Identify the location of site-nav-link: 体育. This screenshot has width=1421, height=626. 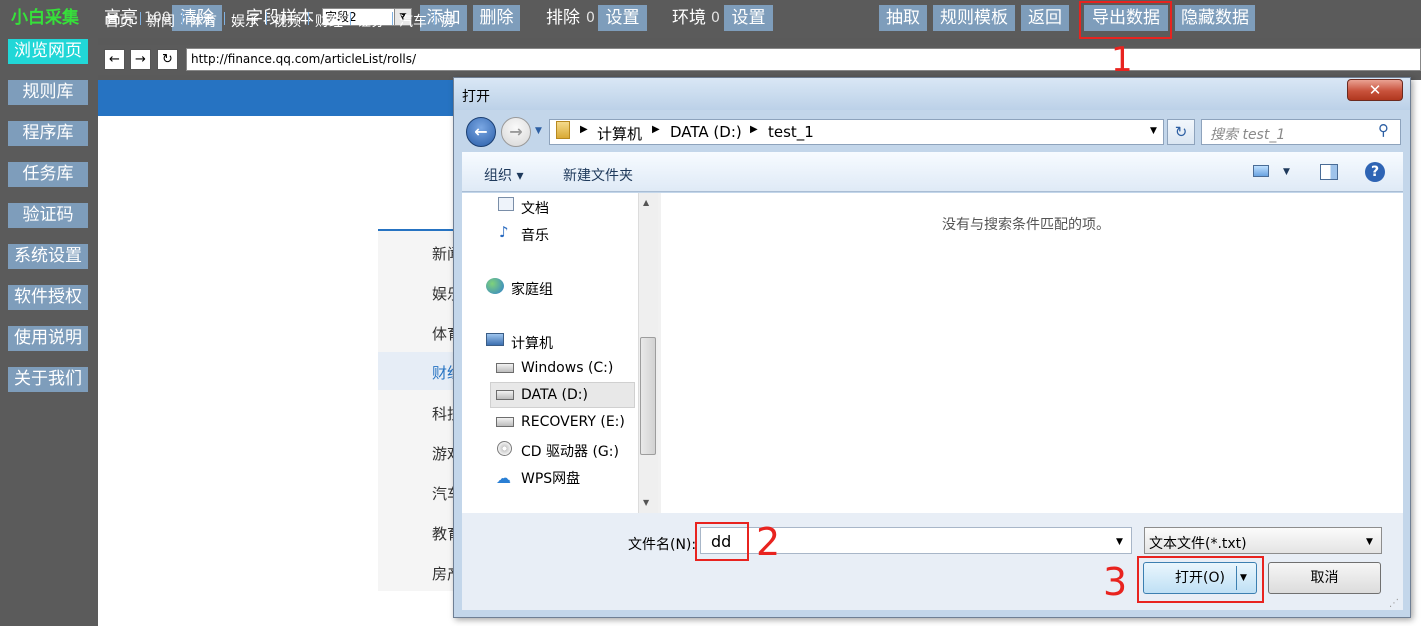
(203, 21).